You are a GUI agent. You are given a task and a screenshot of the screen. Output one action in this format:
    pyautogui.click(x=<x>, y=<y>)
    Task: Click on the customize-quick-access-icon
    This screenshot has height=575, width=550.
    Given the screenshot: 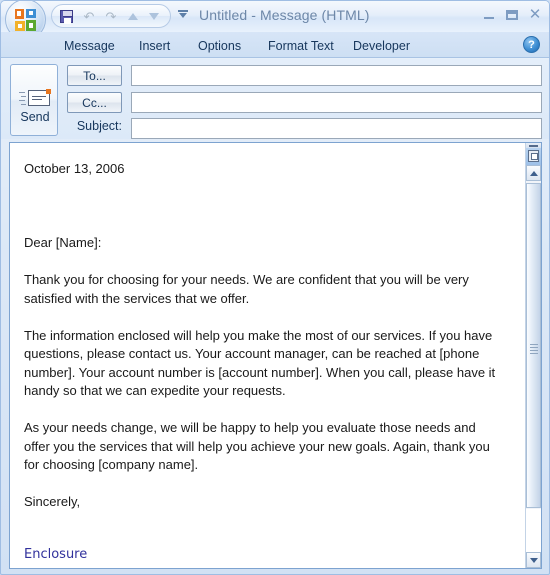 What is the action you would take?
    pyautogui.click(x=183, y=16)
    